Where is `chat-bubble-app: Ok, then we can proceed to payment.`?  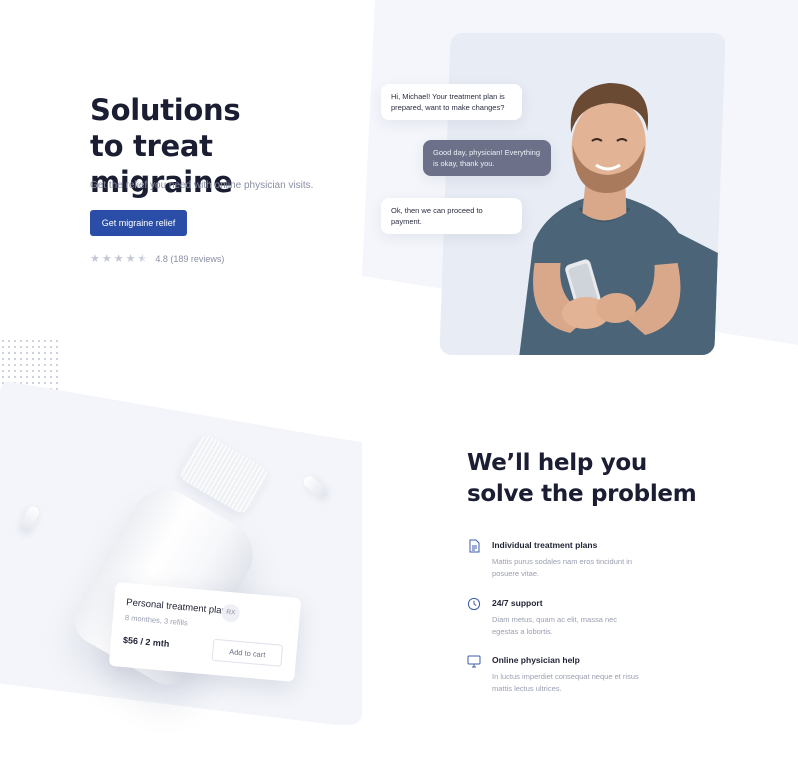
chat-bubble-app: Ok, then we can proceed to payment. is located at coordinates (451, 216).